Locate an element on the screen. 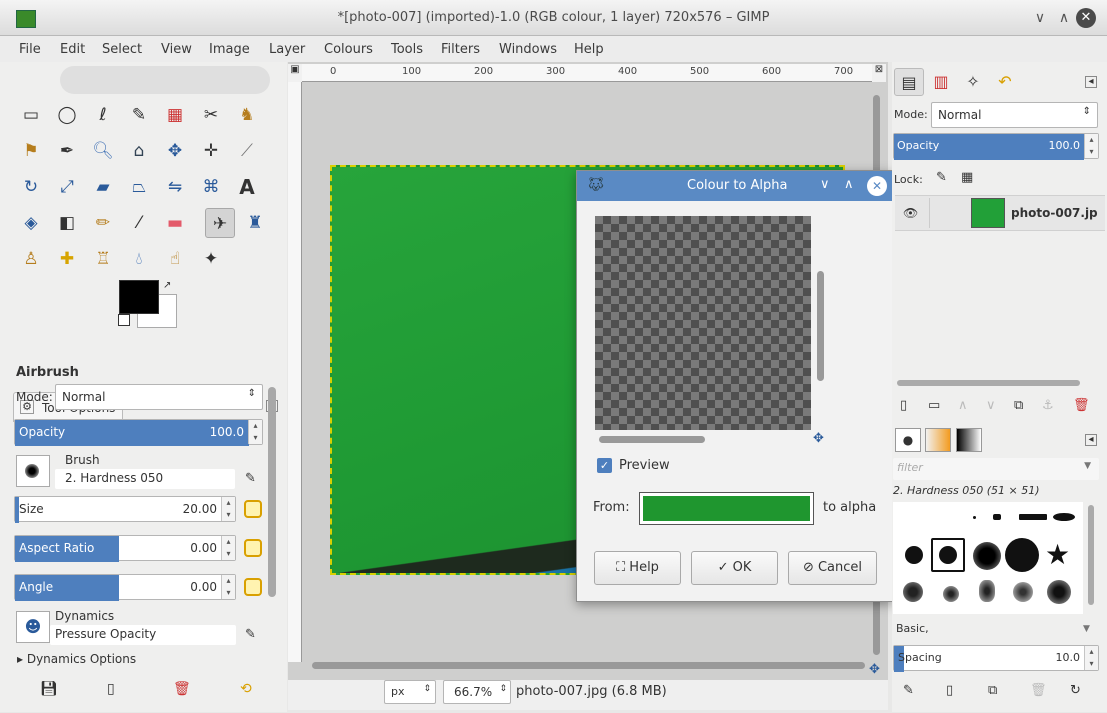  rotate-icon: ↻ is located at coordinates (31, 187).